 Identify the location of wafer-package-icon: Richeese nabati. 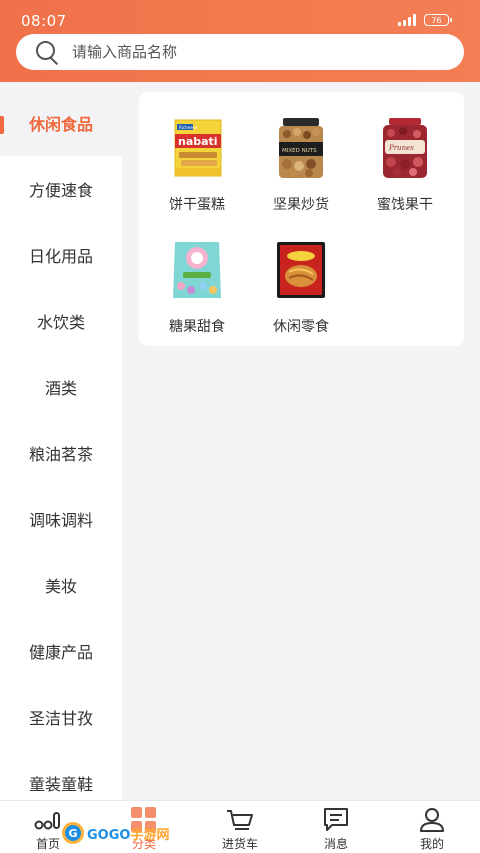
(197, 148).